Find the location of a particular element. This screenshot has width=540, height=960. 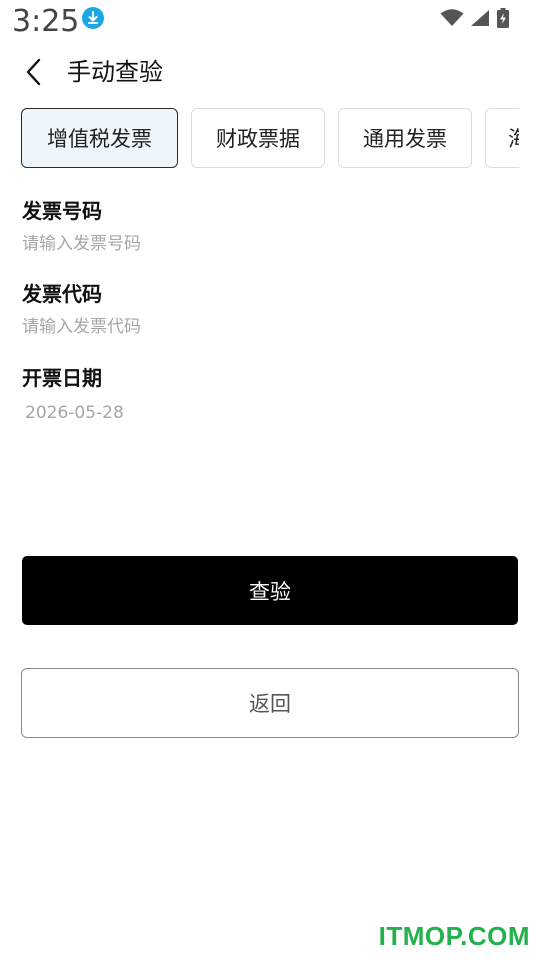

battery-charging-icon is located at coordinates (503, 18).